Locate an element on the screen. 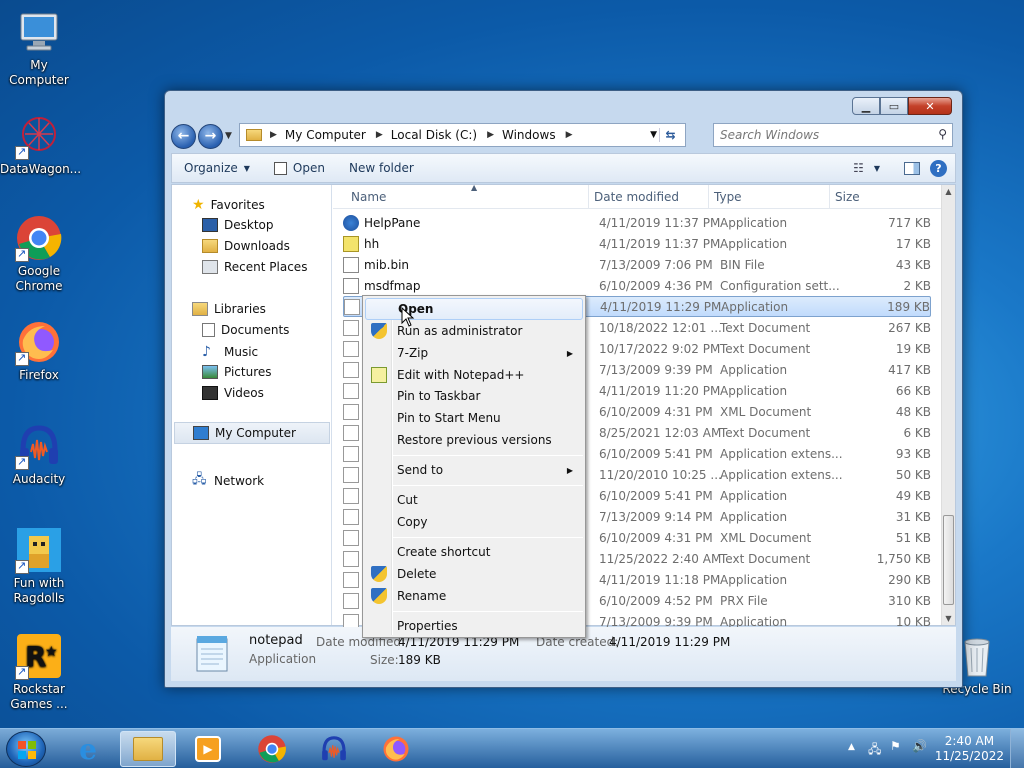 The height and width of the screenshot is (768, 1024). network-tray-icon: 🖧 is located at coordinates (874, 750).